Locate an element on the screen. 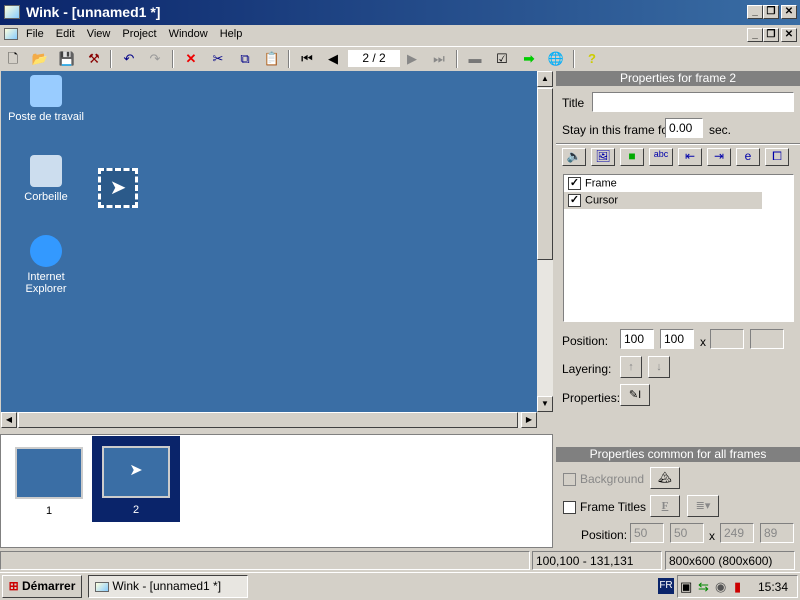  size-height-input is located at coordinates (767, 339).